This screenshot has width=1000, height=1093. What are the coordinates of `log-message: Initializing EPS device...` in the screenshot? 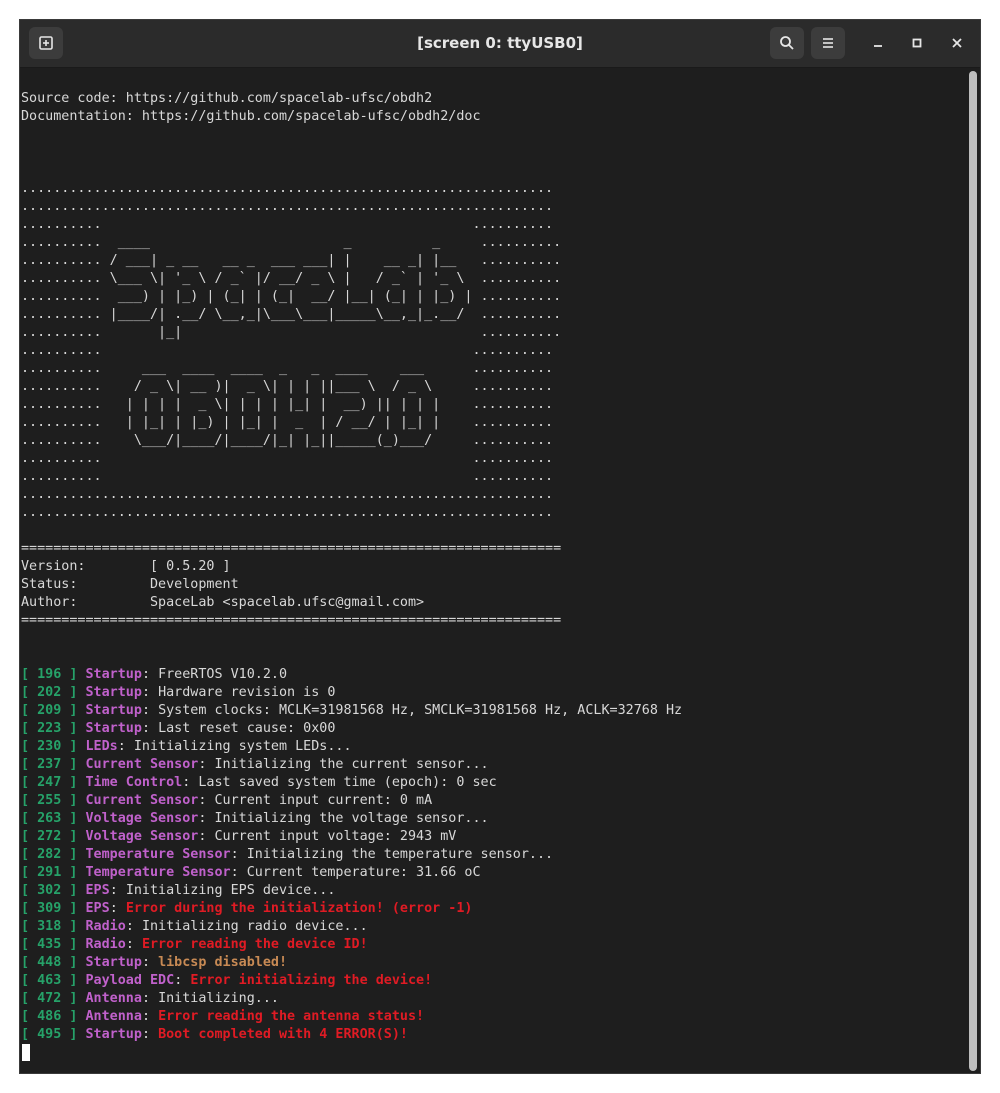 It's located at (230, 890).